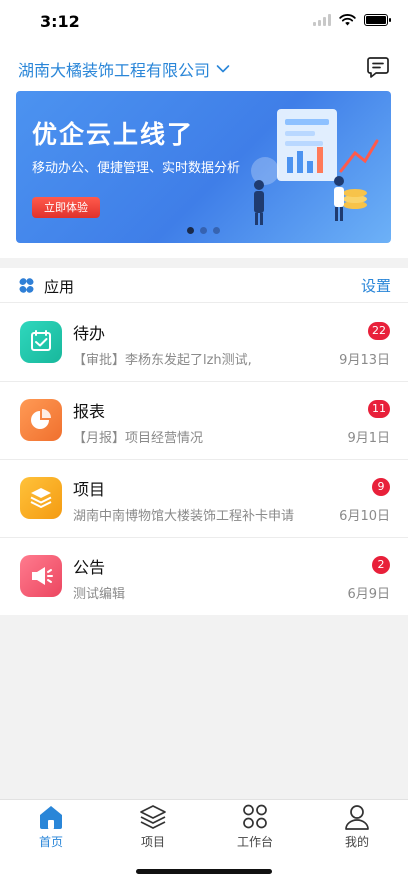 The width and height of the screenshot is (408, 883). I want to click on wifi-icon, so click(347, 20).